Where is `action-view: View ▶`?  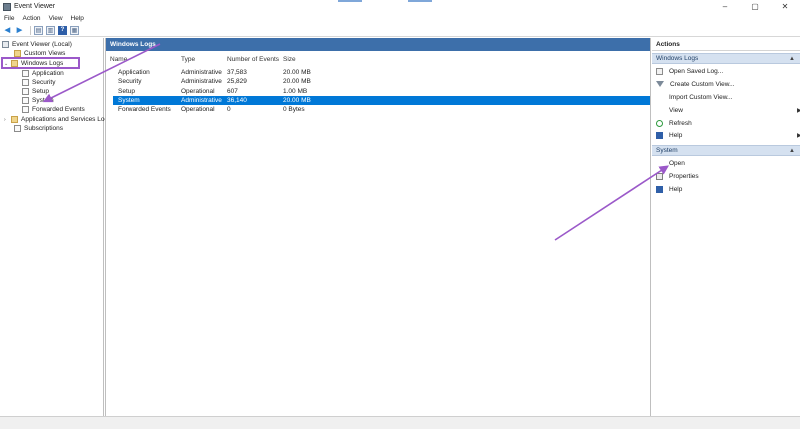 action-view: View ▶ is located at coordinates (728, 110).